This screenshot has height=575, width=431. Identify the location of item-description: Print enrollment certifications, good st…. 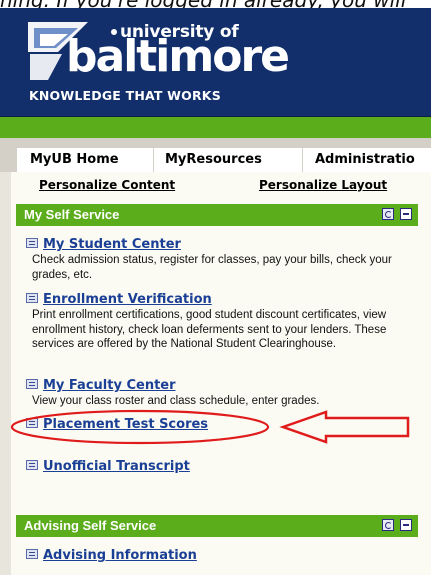
(209, 329).